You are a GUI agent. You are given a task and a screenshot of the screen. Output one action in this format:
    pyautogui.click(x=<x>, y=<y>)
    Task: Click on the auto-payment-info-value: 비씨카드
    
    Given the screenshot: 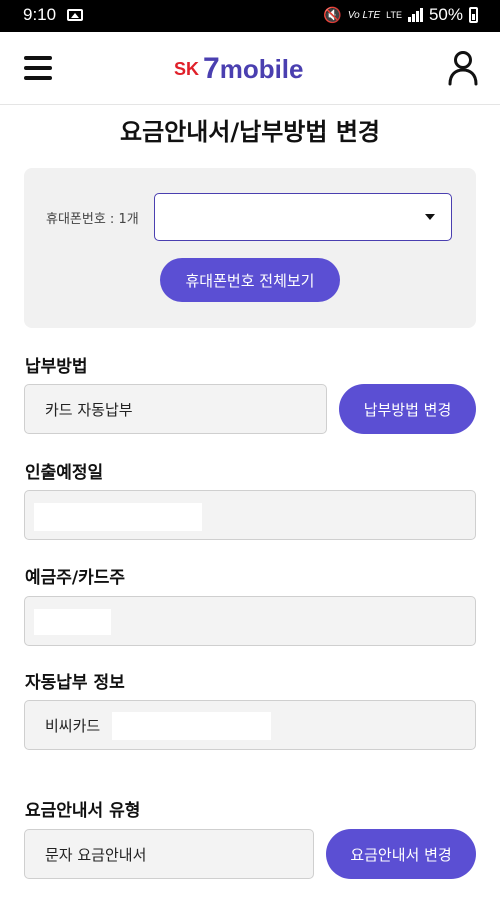 What is the action you would take?
    pyautogui.click(x=73, y=725)
    